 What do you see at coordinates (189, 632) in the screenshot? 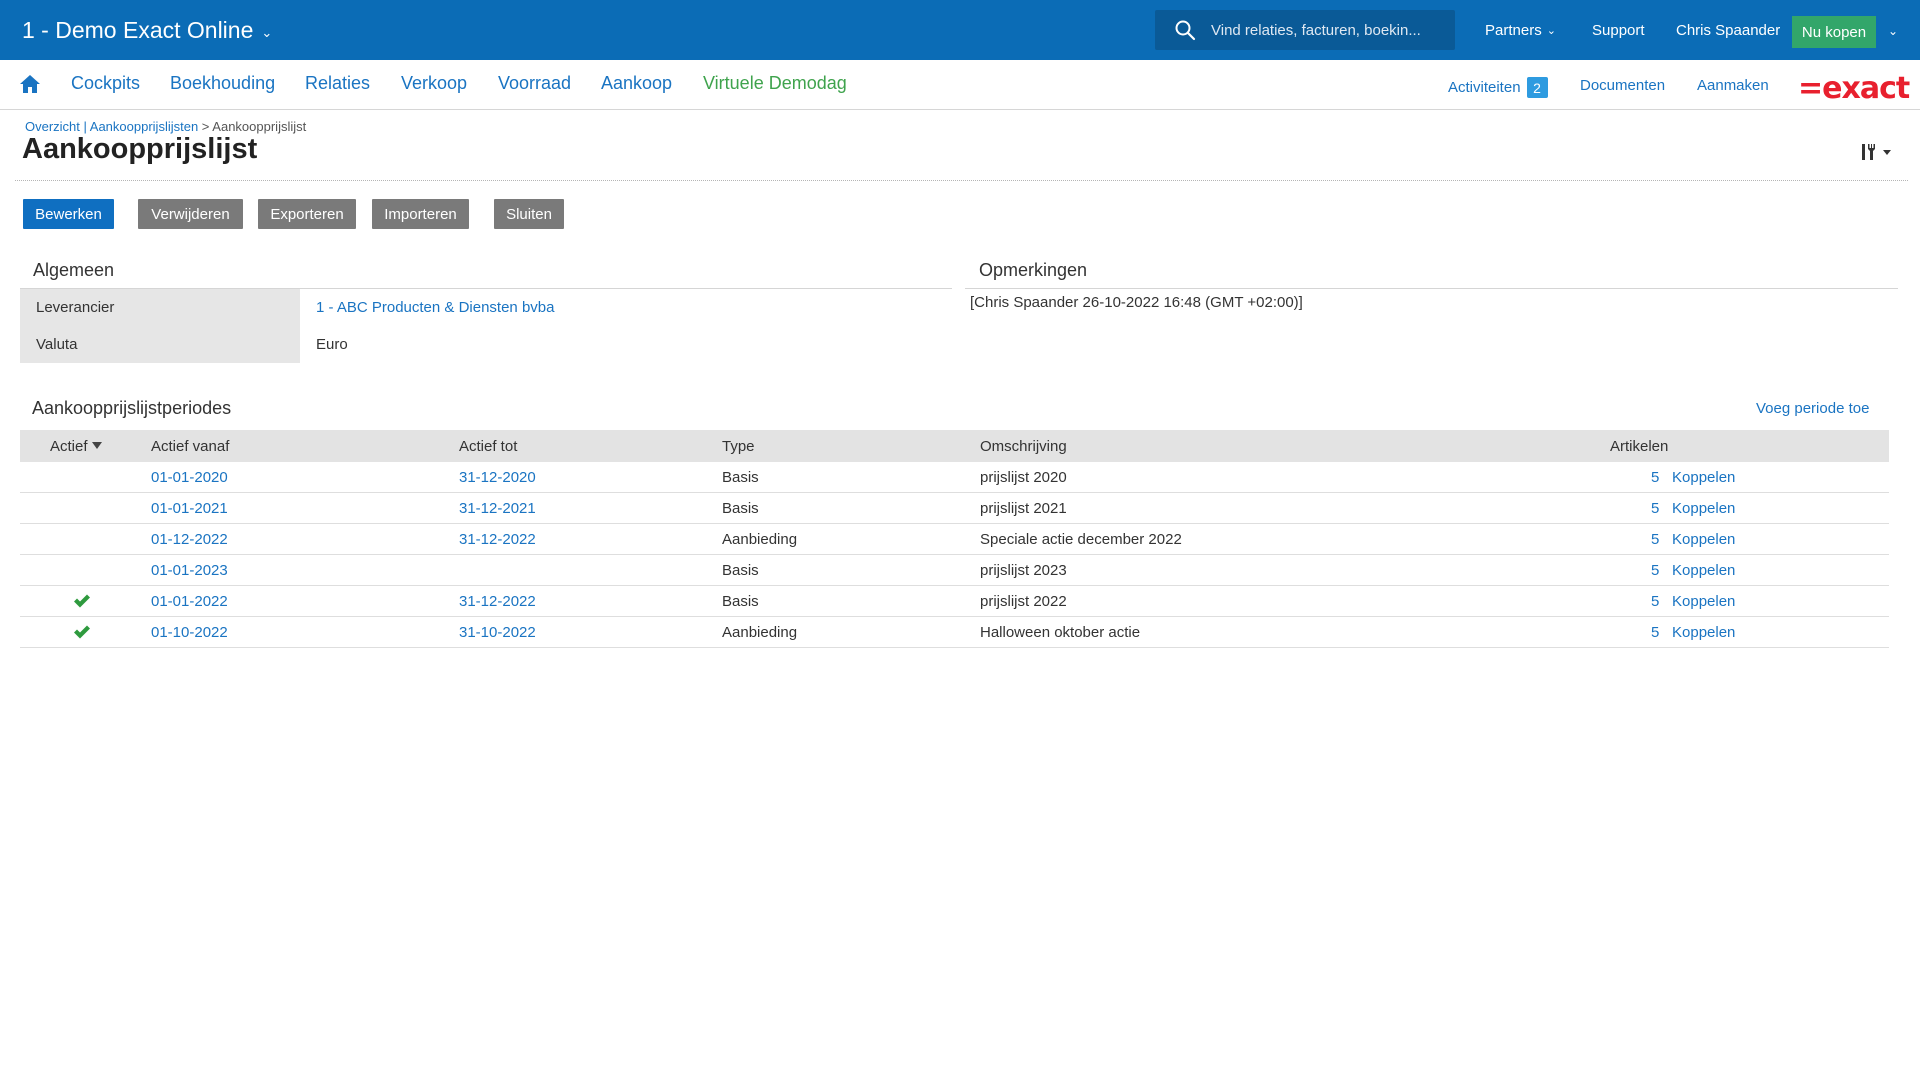
I see `active-from-link: 01-10-2022` at bounding box center [189, 632].